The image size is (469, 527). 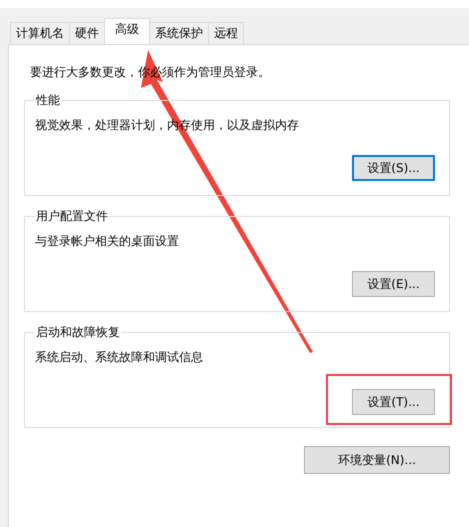 I want to click on tab: 计算机名, so click(x=40, y=33).